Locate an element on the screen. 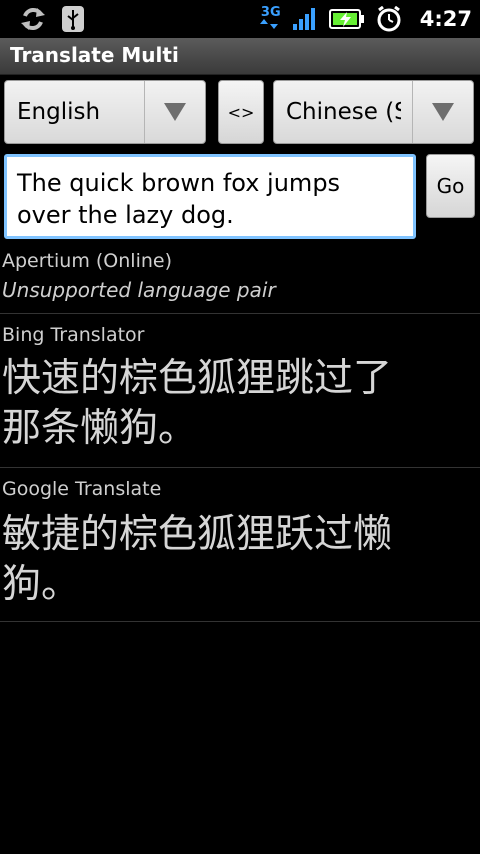 This screenshot has height=854, width=480. status-bar-left is located at coordinates (53, 19).